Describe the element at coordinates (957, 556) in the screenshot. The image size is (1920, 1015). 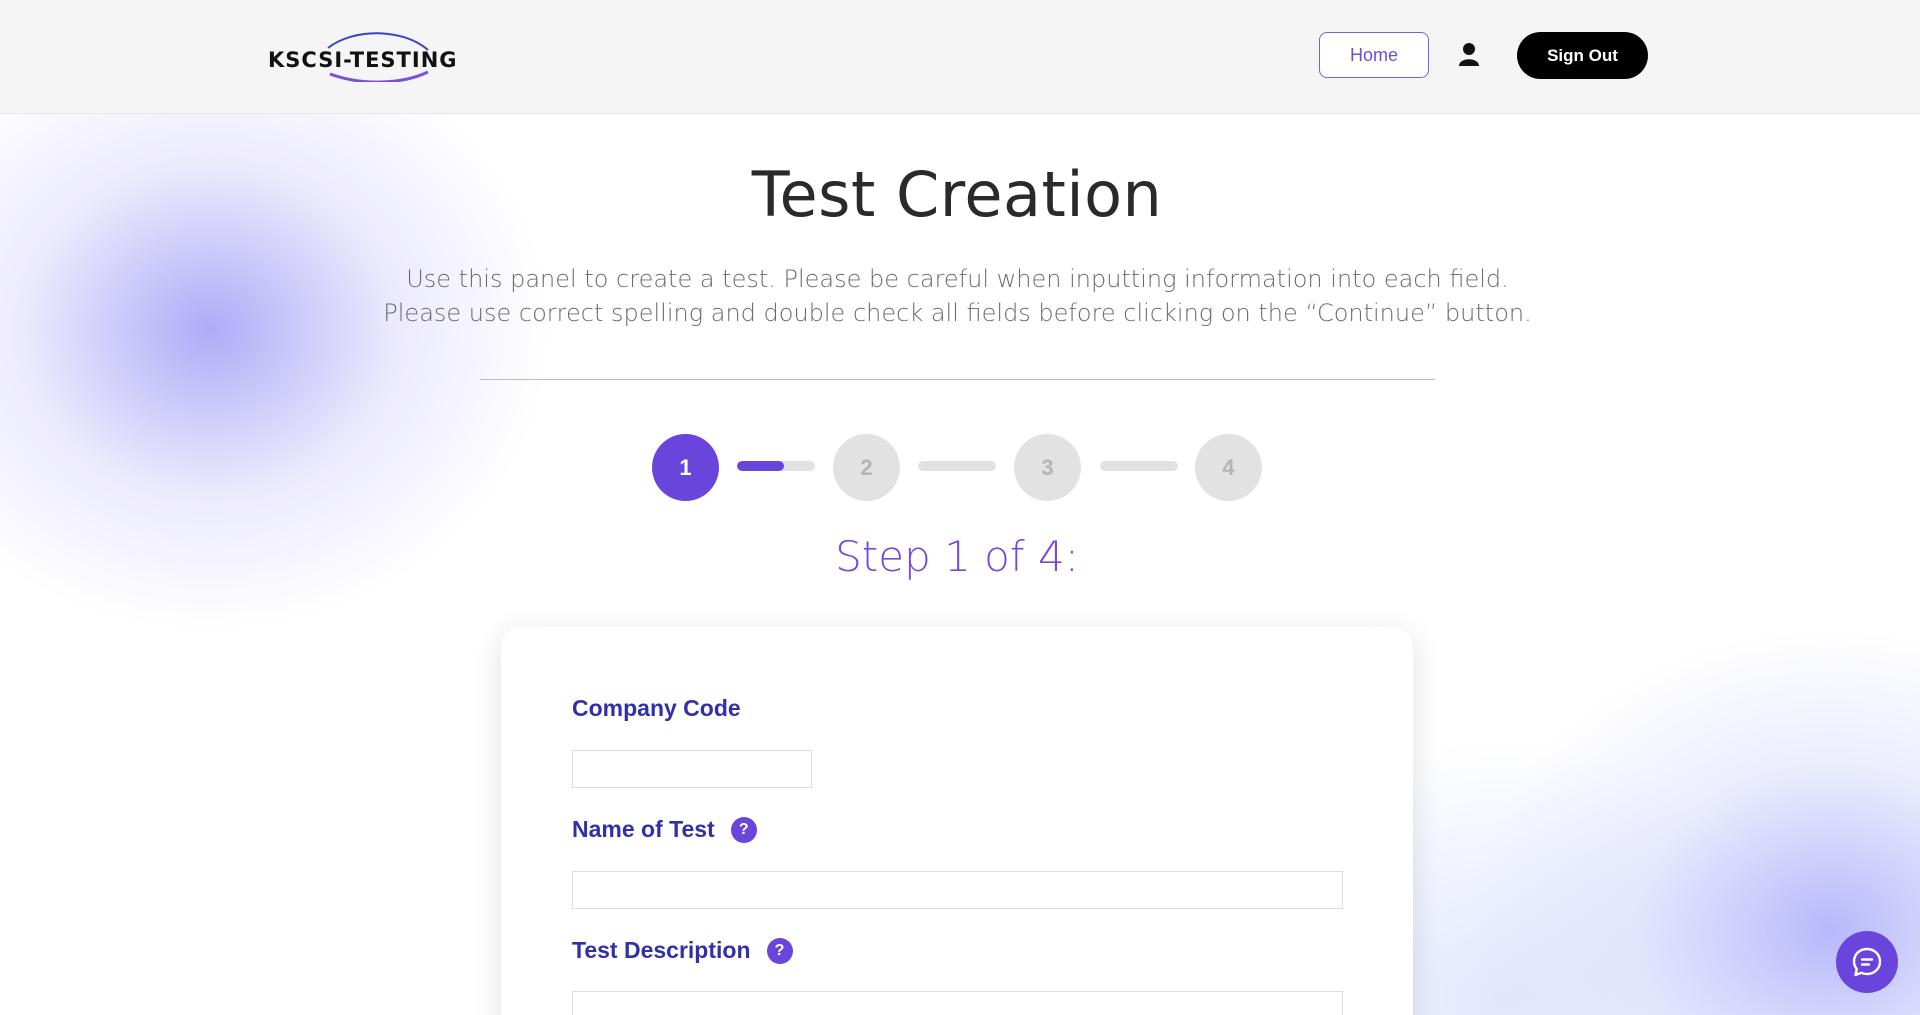
I see `step-label: Step 1 of 4:` at that location.